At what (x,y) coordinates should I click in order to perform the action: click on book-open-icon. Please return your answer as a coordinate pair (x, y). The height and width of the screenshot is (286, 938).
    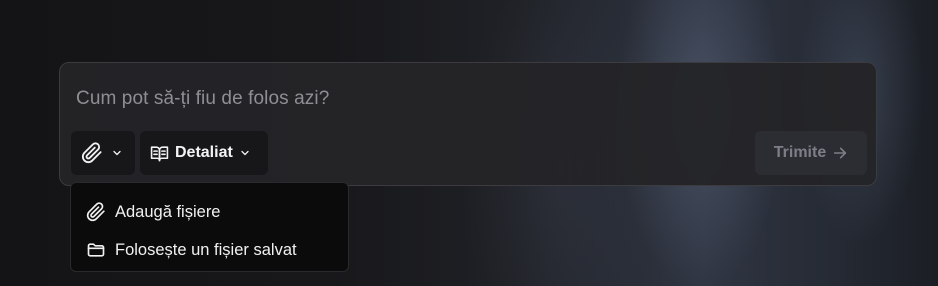
    Looking at the image, I should click on (159, 153).